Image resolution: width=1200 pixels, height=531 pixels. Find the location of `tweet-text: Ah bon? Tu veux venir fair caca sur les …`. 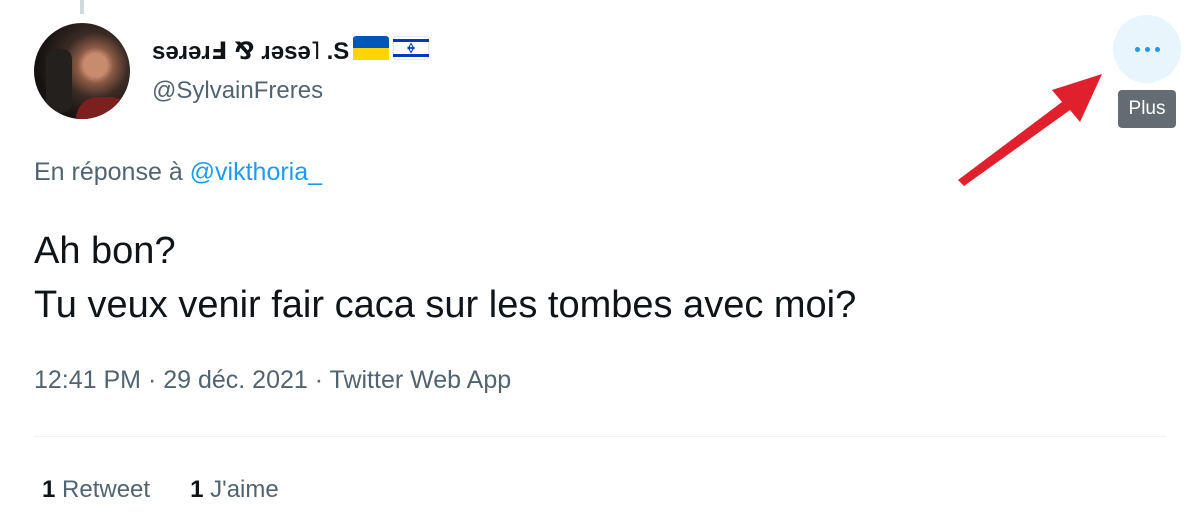

tweet-text: Ah bon? Tu veux venir fair caca sur les … is located at coordinates (445, 278).